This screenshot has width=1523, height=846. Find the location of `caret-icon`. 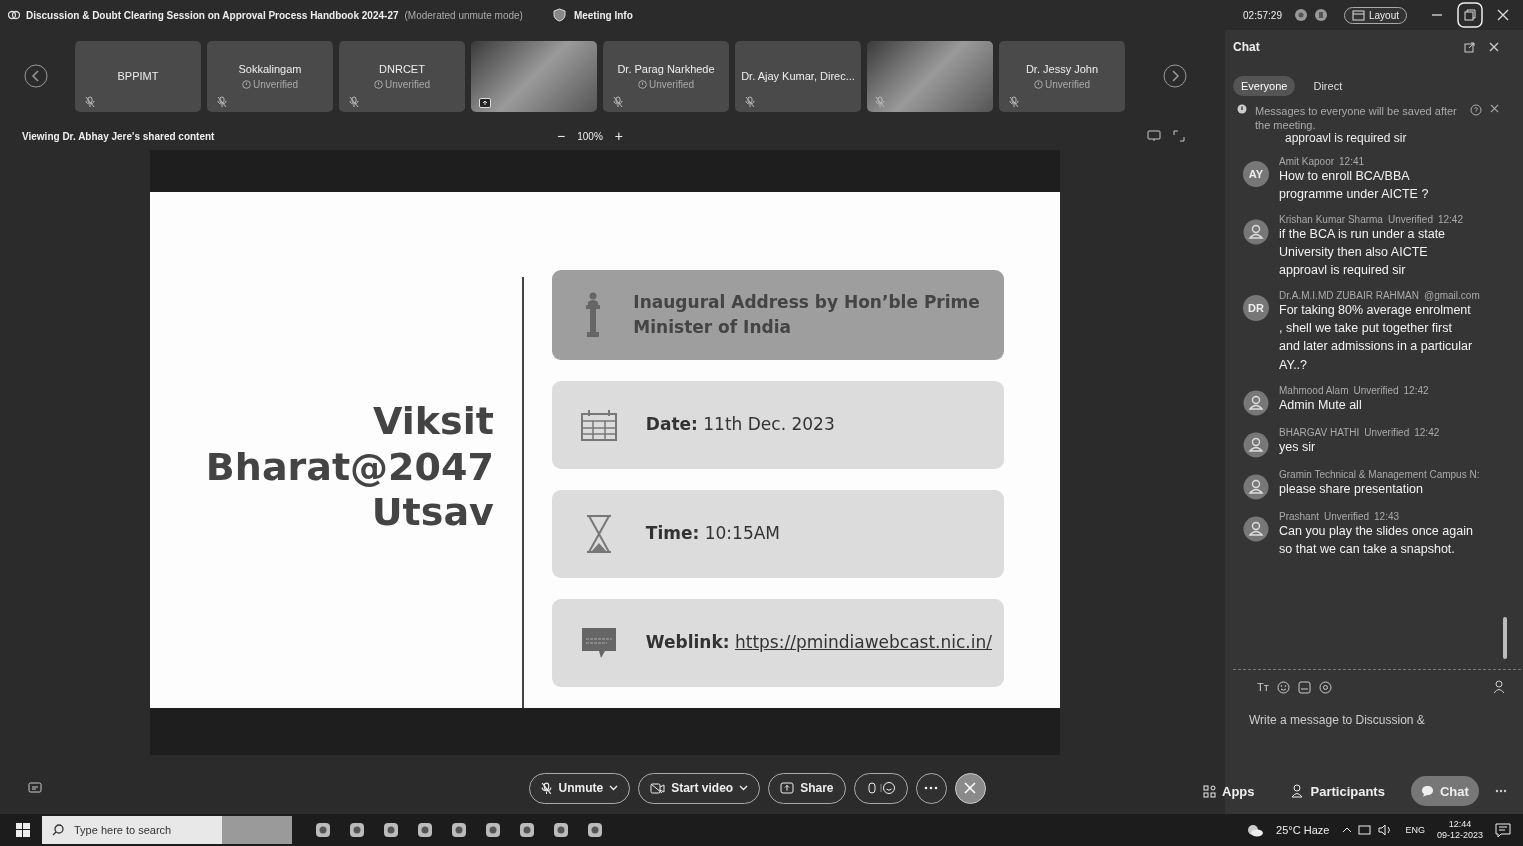

caret-icon is located at coordinates (614, 788).